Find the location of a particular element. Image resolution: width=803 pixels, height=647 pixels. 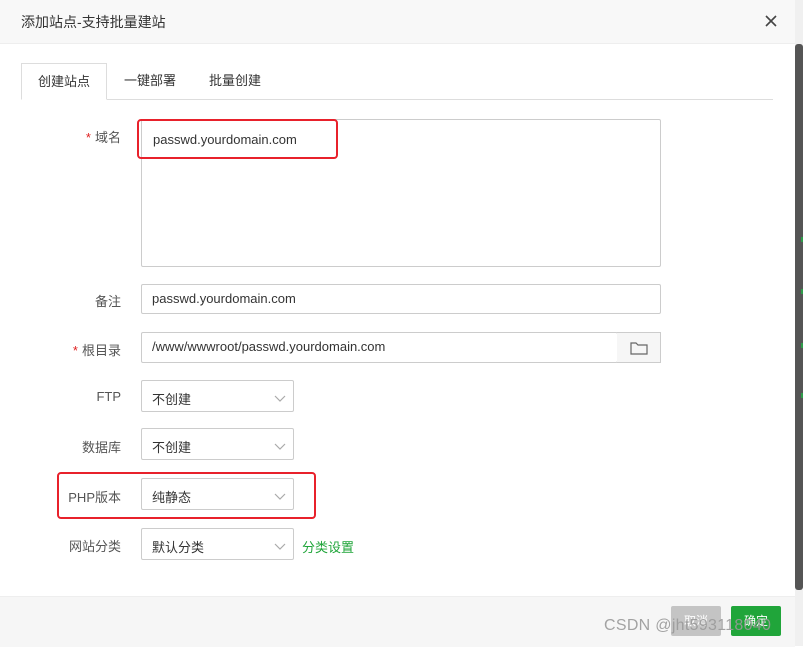

scrollbar-thumb is located at coordinates (799, 317).